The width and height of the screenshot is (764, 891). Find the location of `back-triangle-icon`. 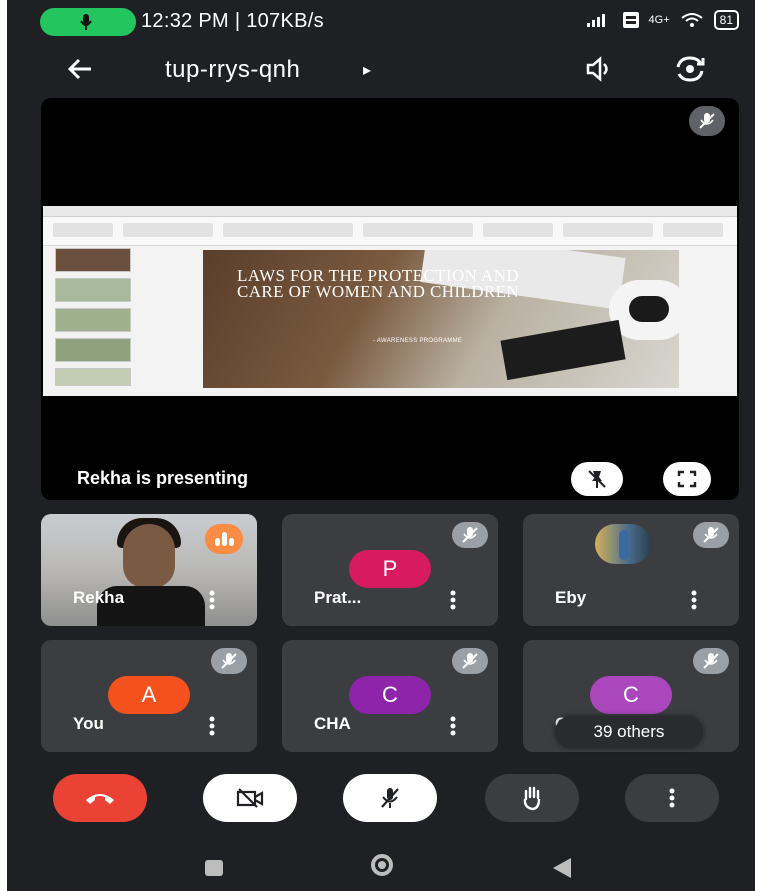

back-triangle-icon is located at coordinates (562, 868).